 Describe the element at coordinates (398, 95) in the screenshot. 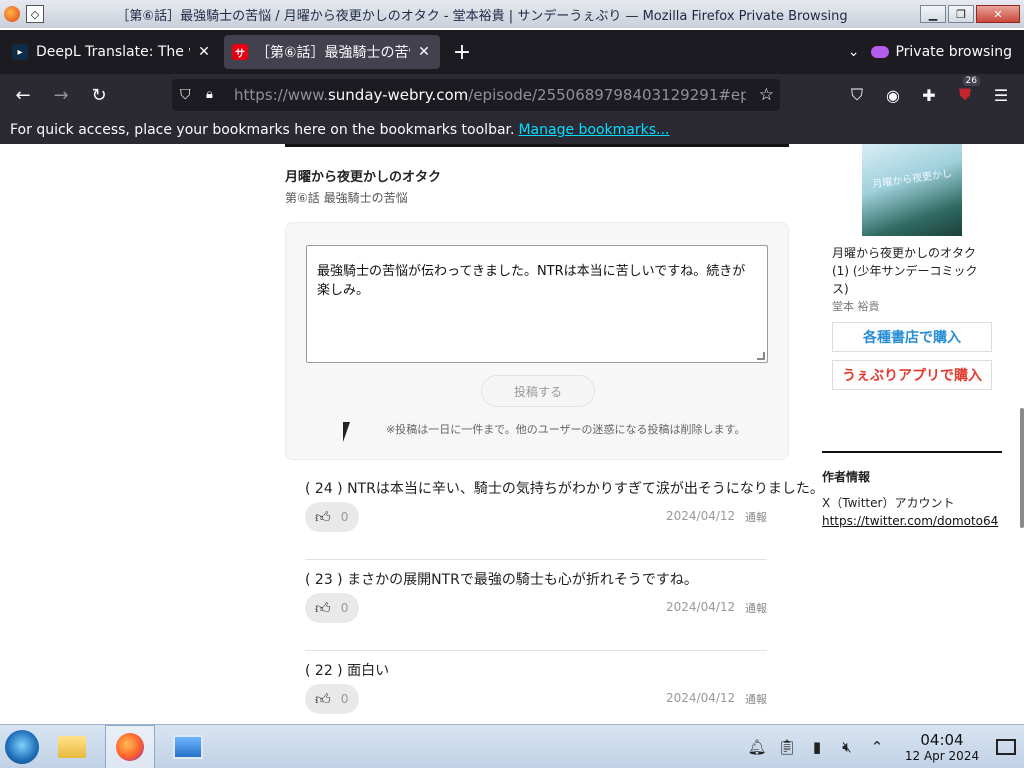

I see `url-domain: sunday-webry.com` at that location.